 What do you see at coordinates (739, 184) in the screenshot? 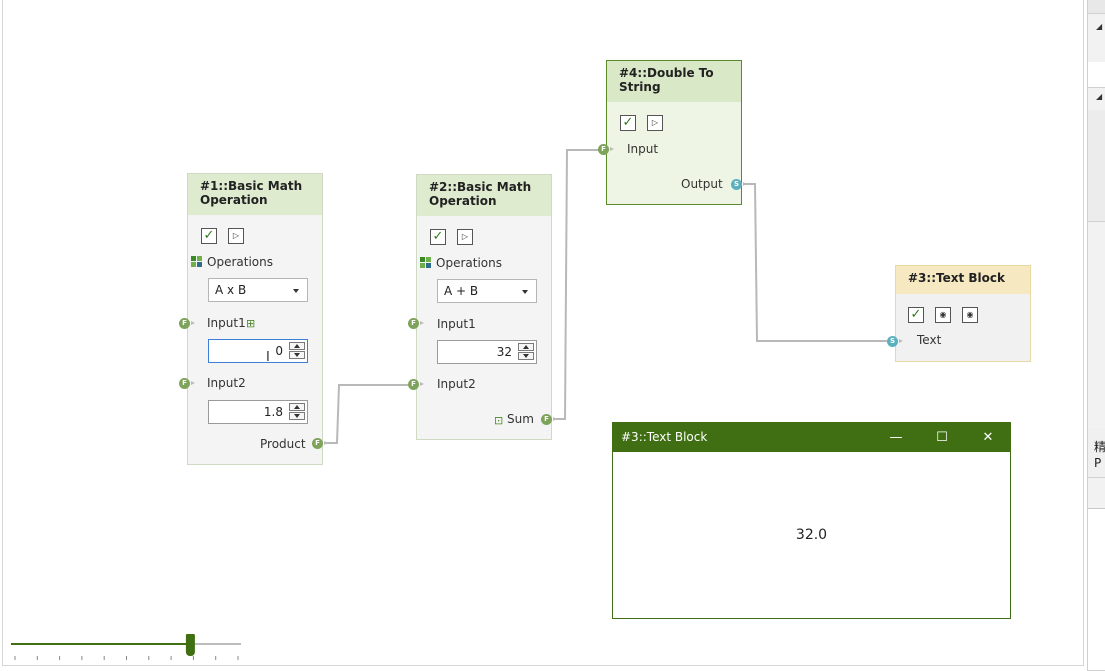
I see `output-port: S` at bounding box center [739, 184].